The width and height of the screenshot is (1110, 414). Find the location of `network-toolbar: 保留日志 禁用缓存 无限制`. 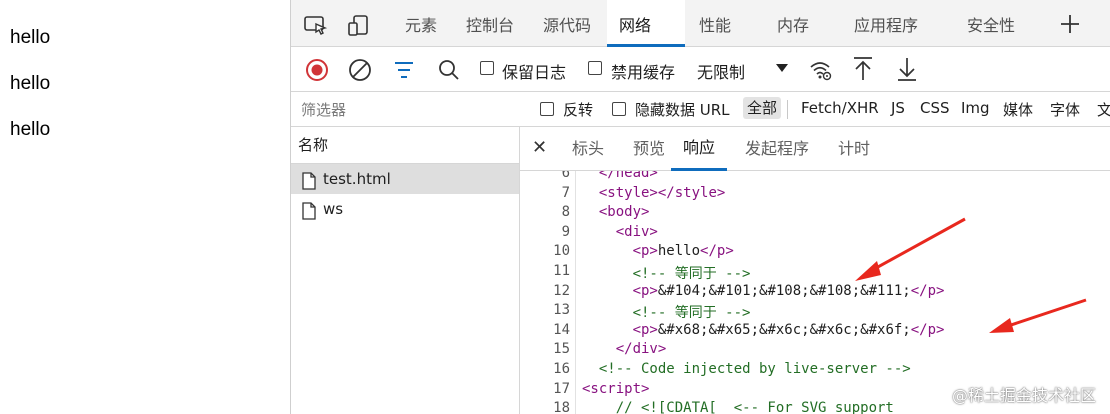

network-toolbar: 保留日志 禁用缓存 无限制 is located at coordinates (700, 69).